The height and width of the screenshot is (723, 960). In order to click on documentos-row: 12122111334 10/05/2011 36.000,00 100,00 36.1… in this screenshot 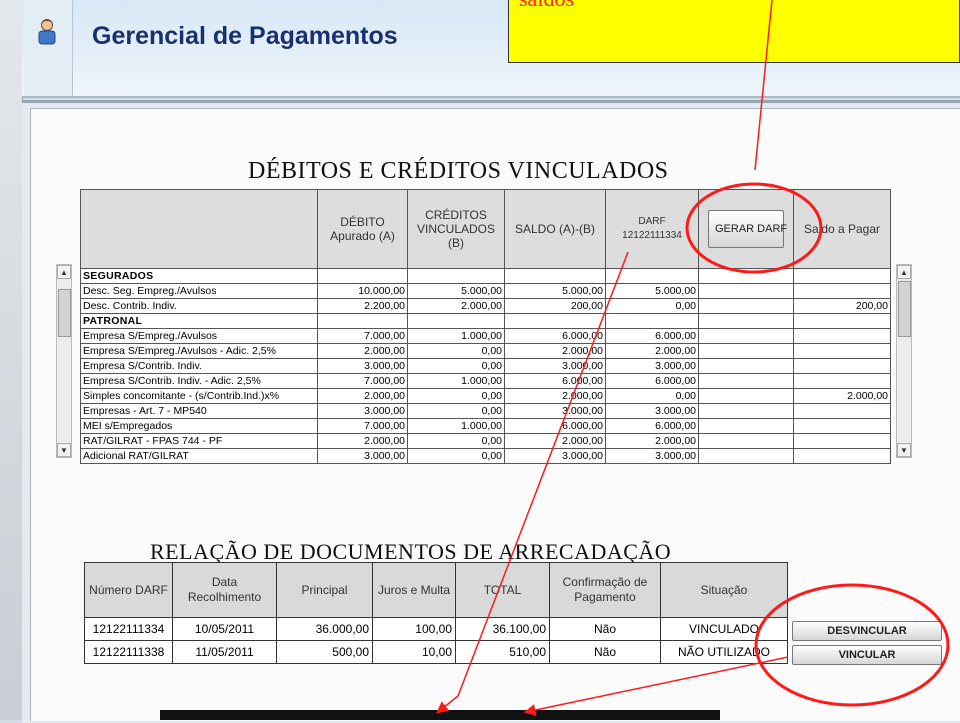, I will do `click(436, 629)`.